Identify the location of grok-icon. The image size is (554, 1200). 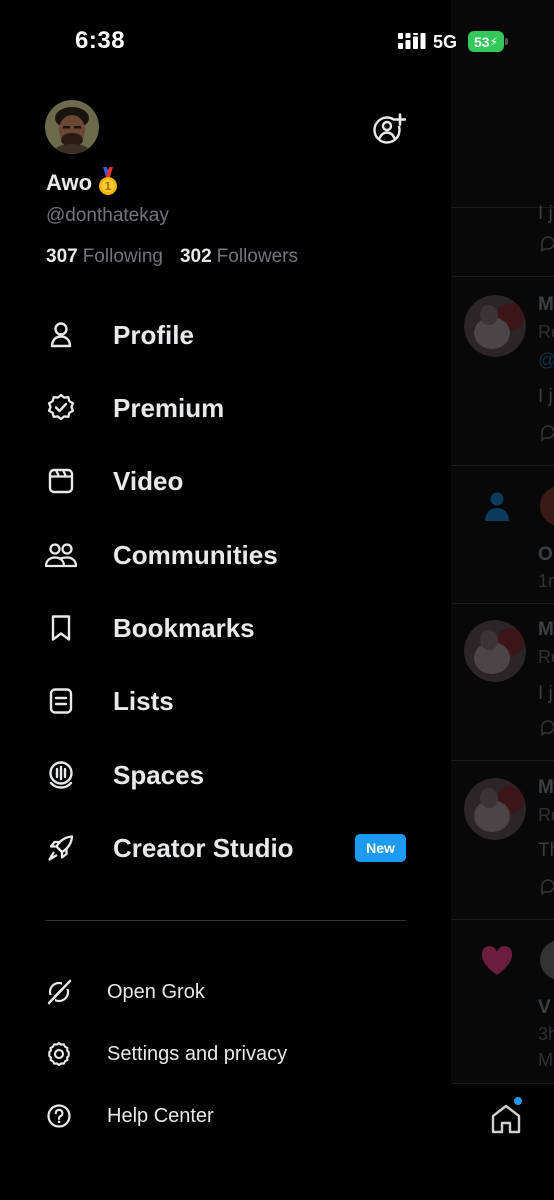
(59, 992).